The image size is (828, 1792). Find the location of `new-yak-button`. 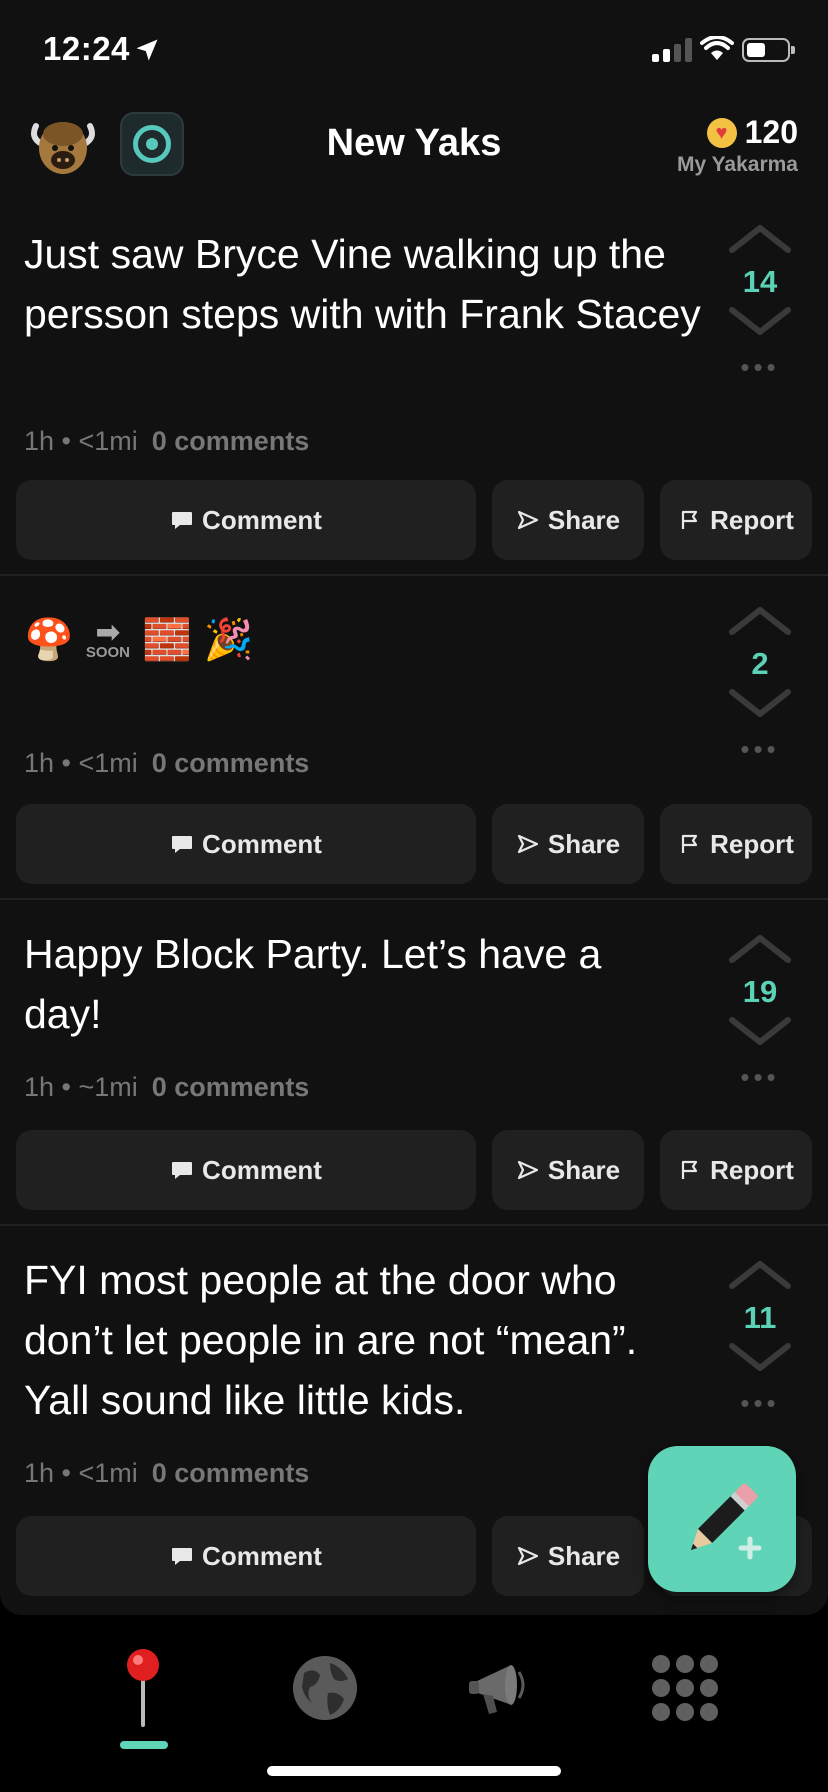

new-yak-button is located at coordinates (722, 1519).